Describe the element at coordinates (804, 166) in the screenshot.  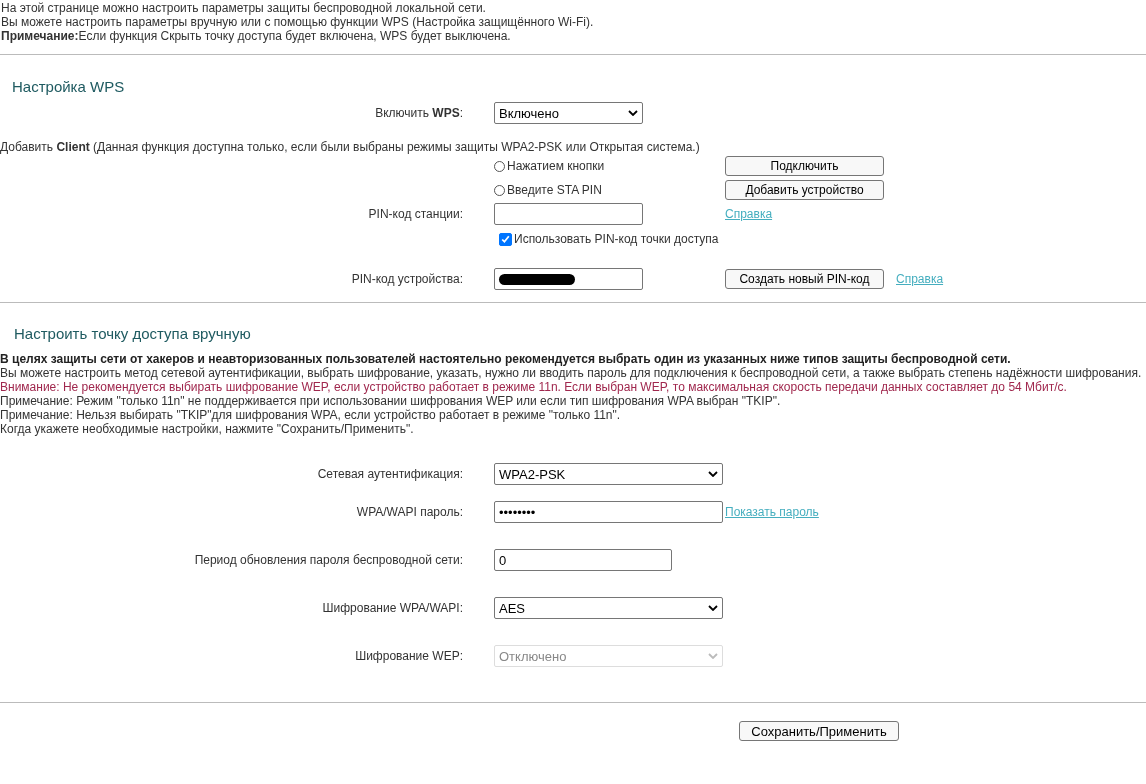
I see `action-button: Подключить` at that location.